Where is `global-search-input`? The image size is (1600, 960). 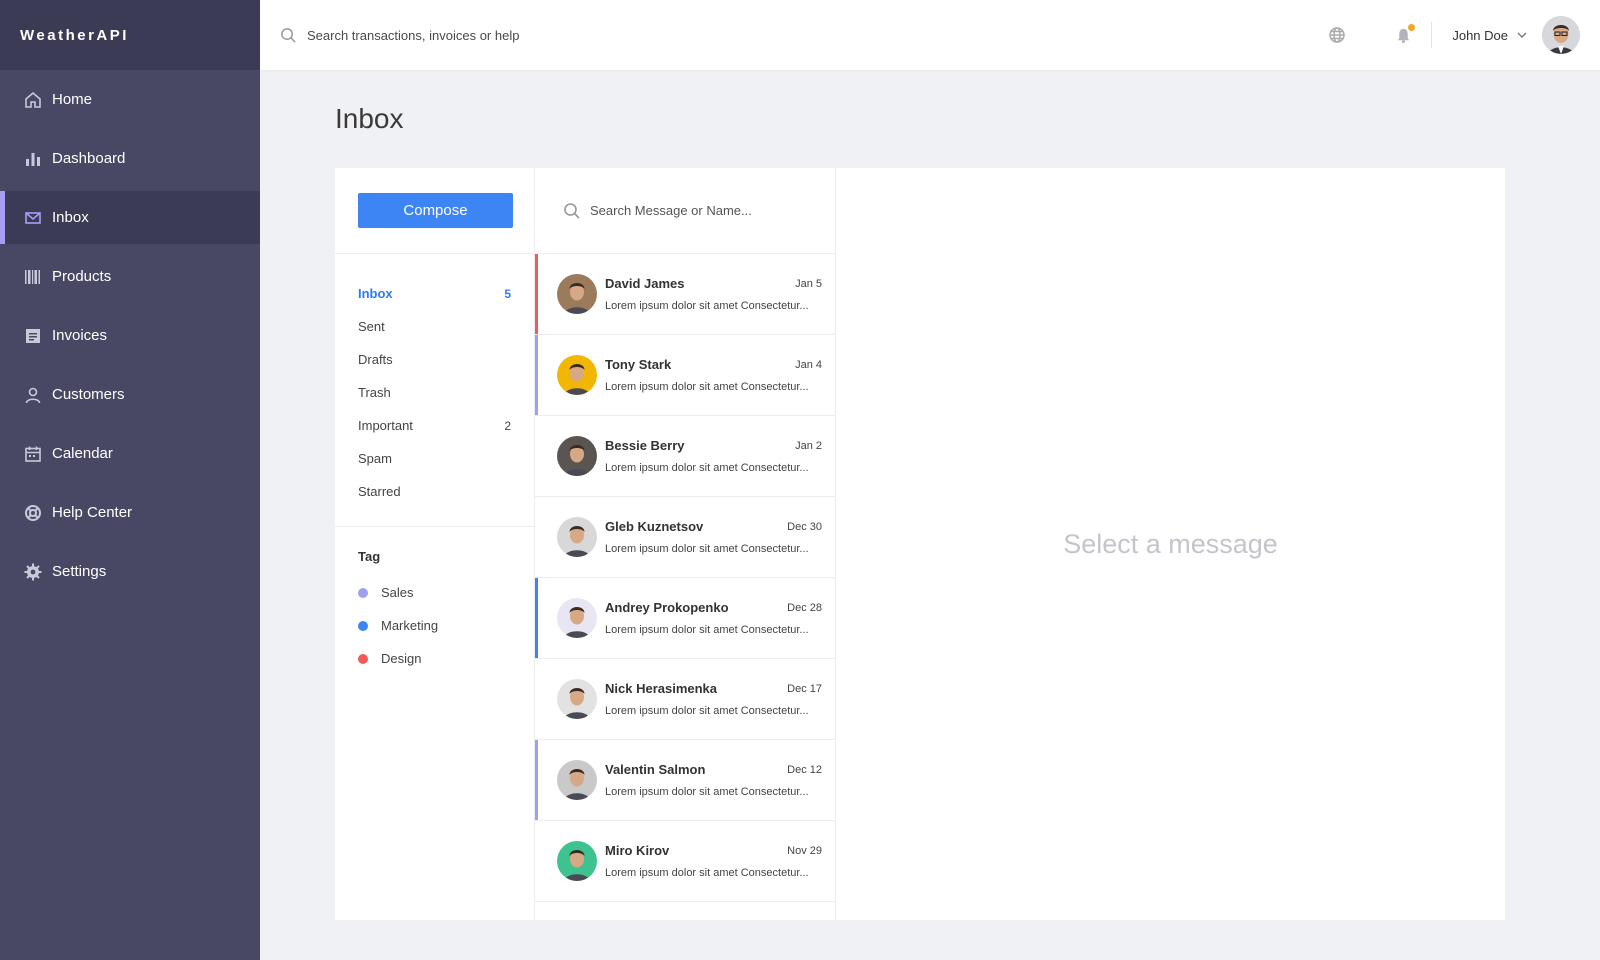
global-search-input is located at coordinates (507, 35).